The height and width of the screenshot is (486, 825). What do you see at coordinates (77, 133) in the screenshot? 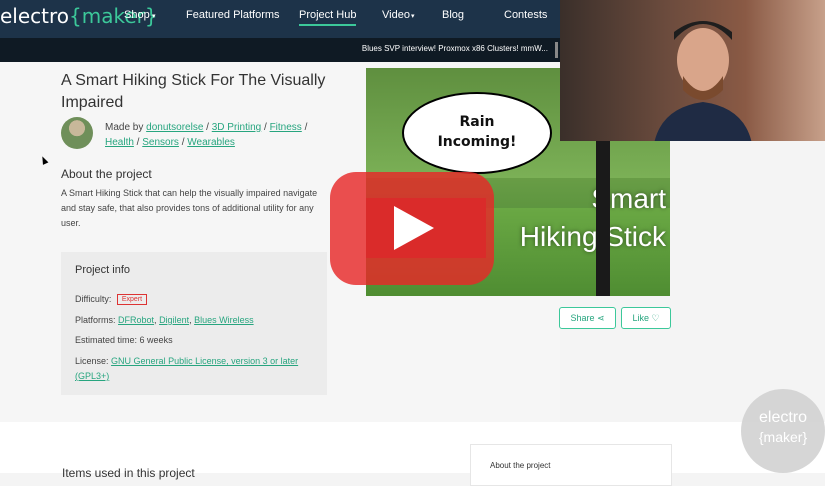
I see `avatar` at bounding box center [77, 133].